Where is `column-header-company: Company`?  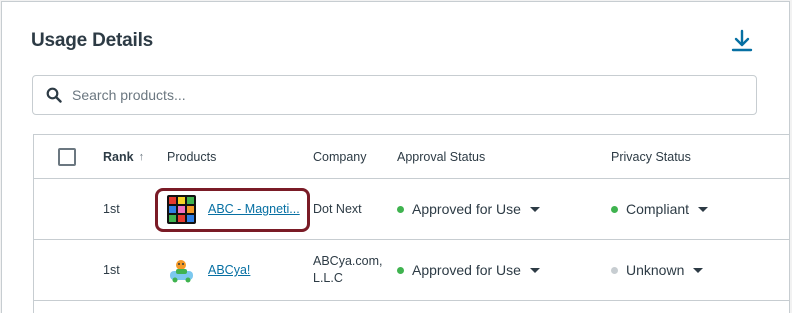 column-header-company: Company is located at coordinates (340, 156).